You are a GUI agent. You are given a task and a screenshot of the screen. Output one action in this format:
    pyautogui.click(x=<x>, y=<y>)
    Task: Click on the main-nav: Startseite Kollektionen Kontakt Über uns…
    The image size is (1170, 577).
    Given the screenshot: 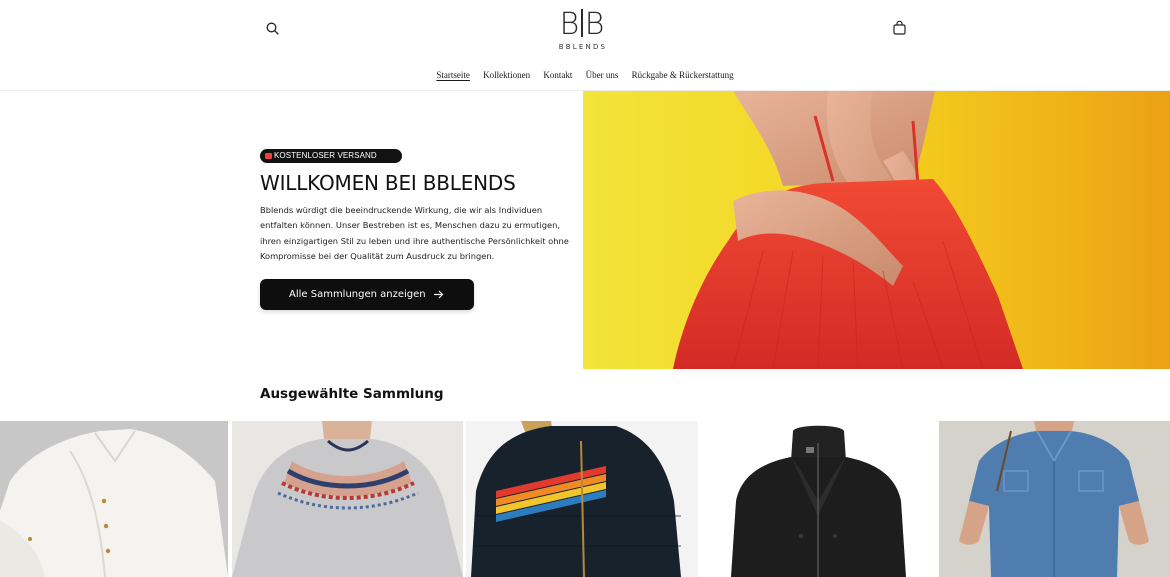 What is the action you would take?
    pyautogui.click(x=585, y=75)
    